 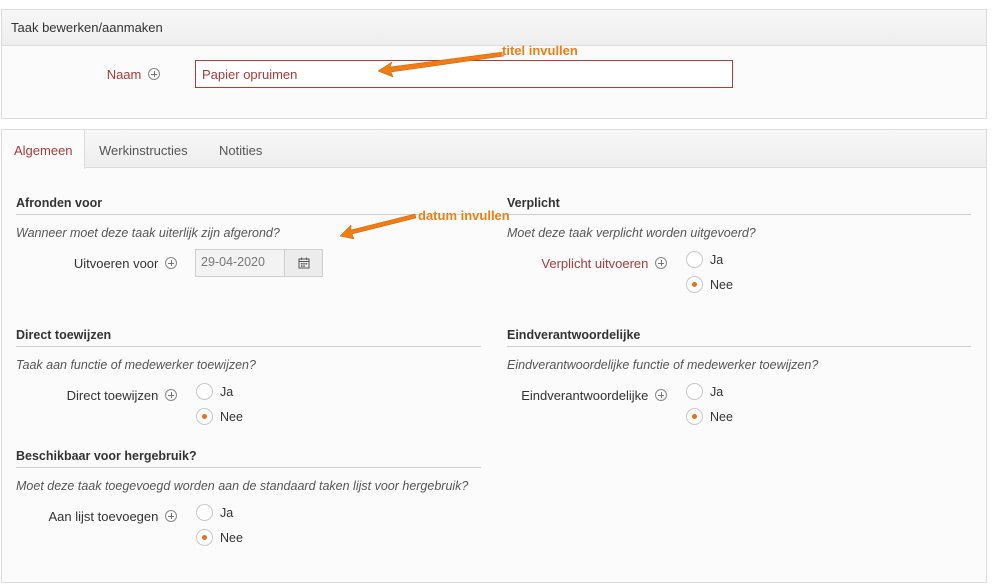 I want to click on arrow-titel, so click(x=441, y=64).